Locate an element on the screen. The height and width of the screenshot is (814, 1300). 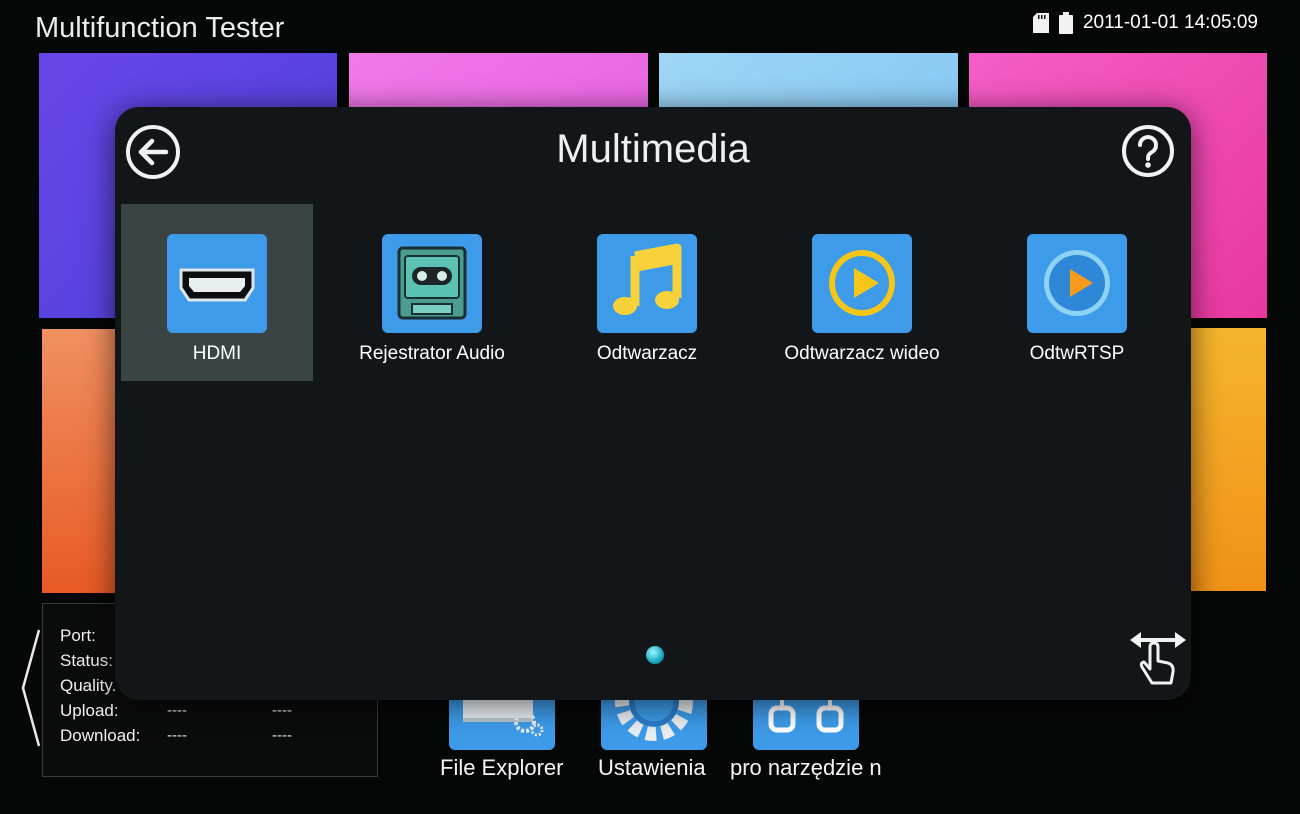
app-hdmi: HDMI is located at coordinates (217, 292).